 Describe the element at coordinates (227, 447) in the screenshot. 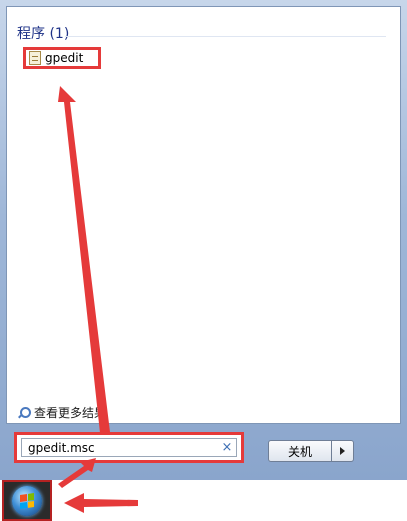

I see `clear-search-icon: ×` at that location.